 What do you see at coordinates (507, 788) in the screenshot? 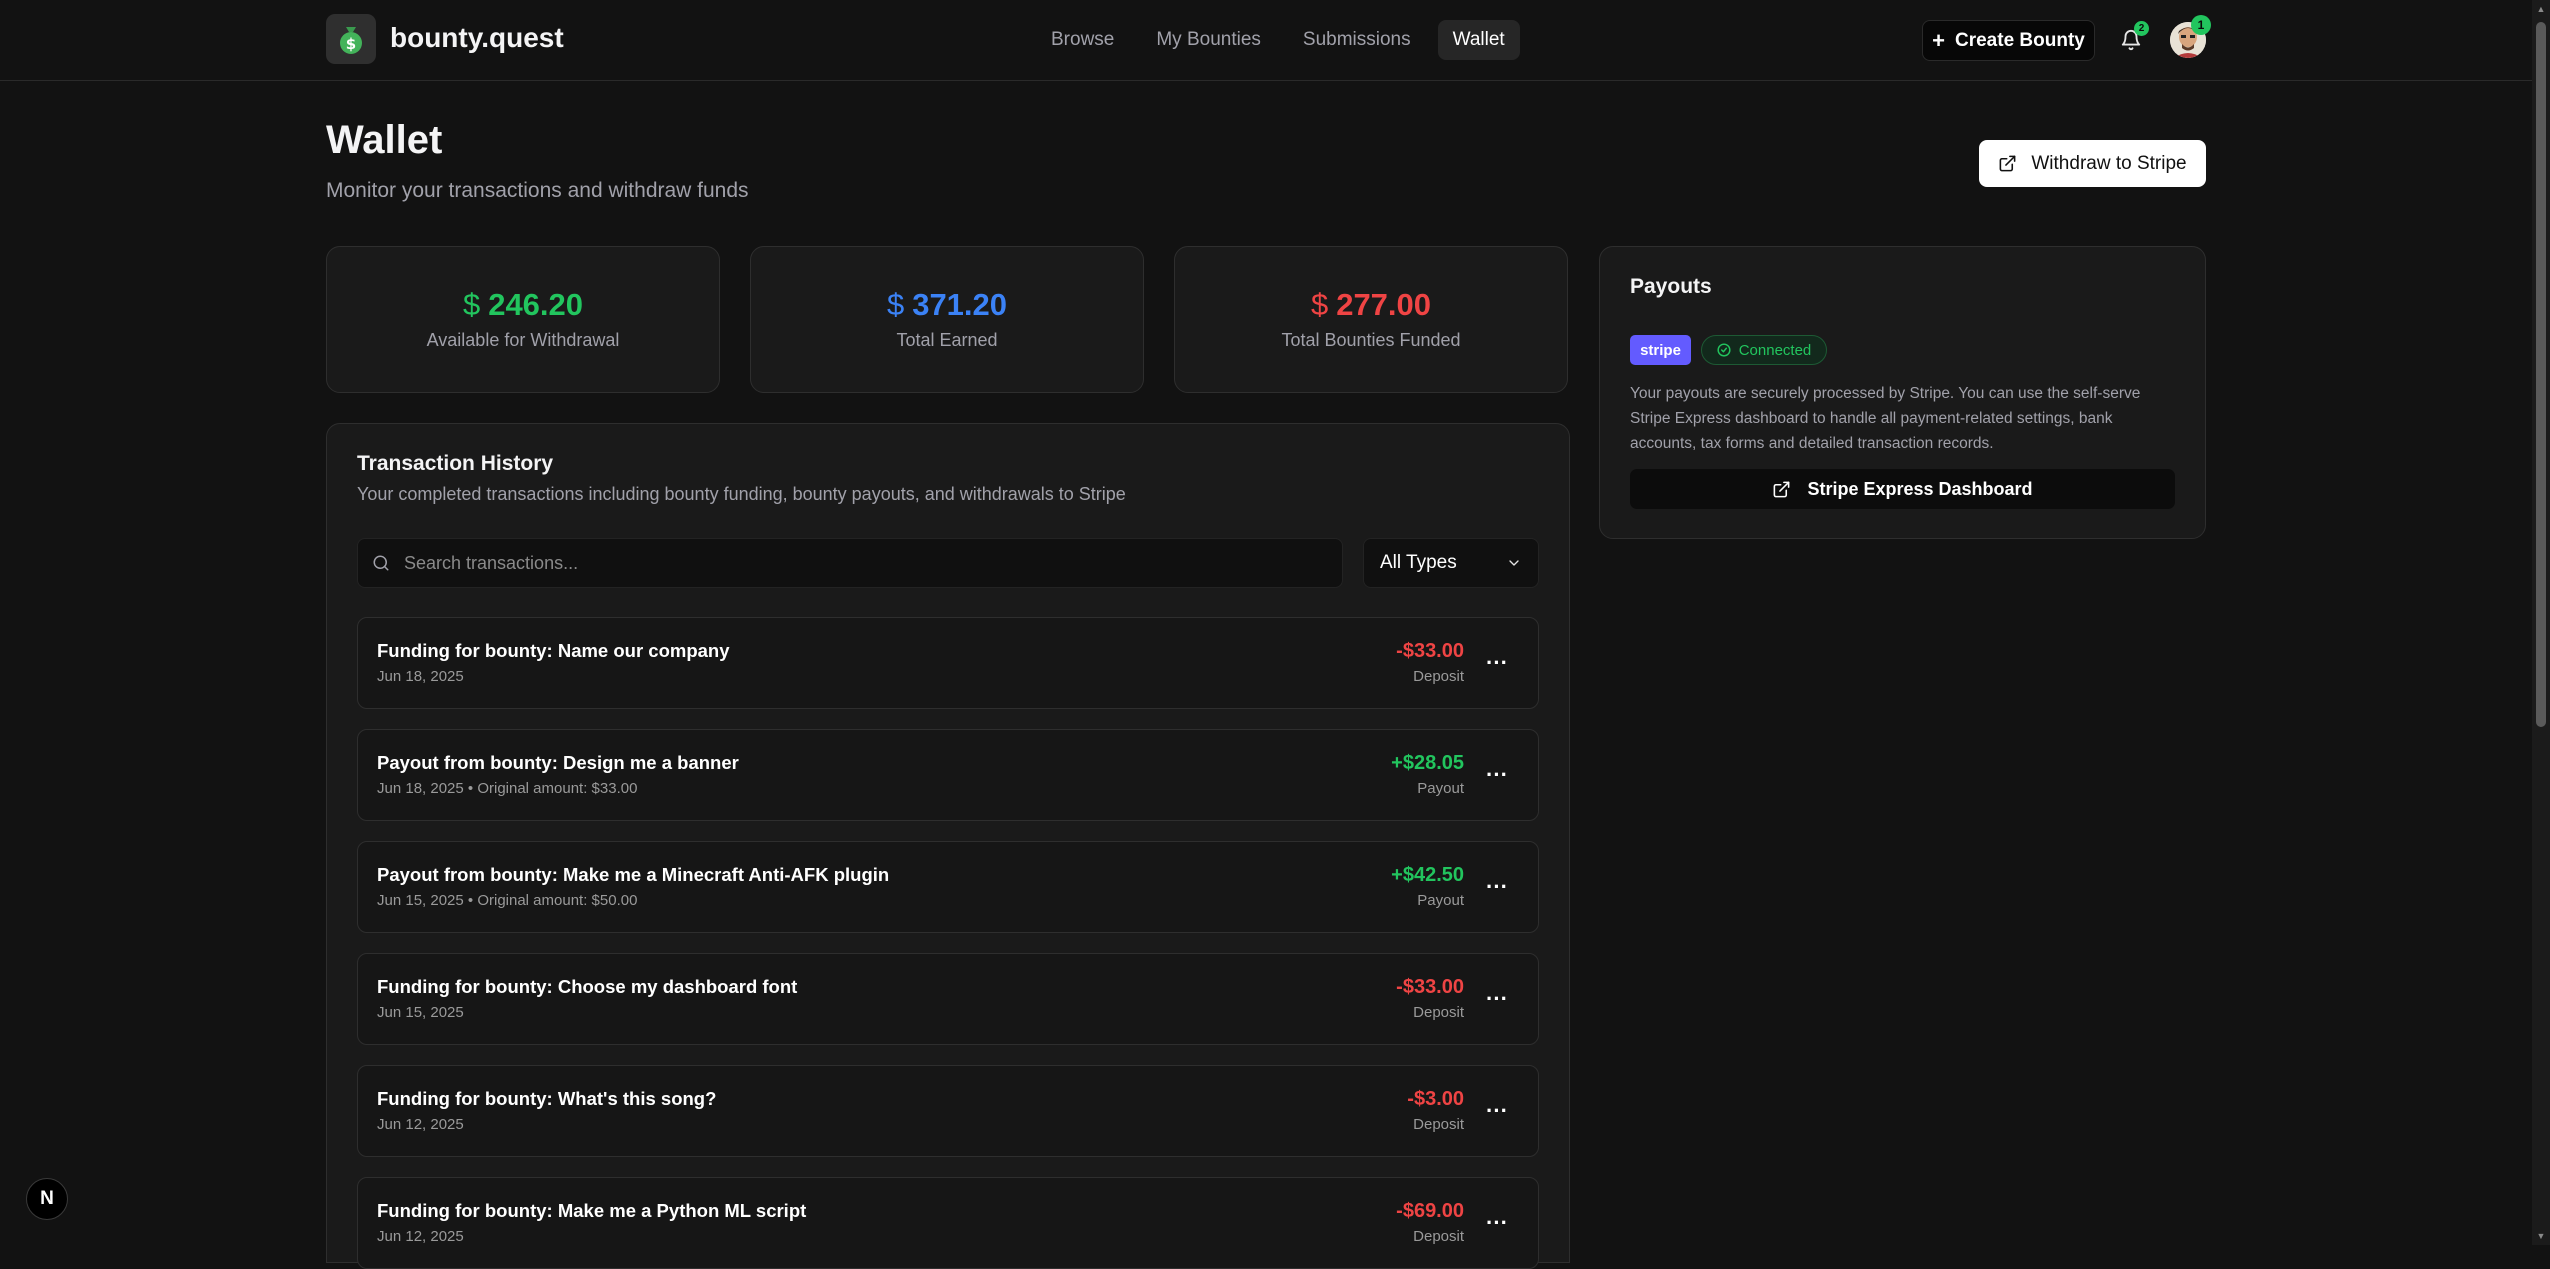
I see `transaction-meta: Jun 18, 2025 • Original amount: $33.00` at bounding box center [507, 788].